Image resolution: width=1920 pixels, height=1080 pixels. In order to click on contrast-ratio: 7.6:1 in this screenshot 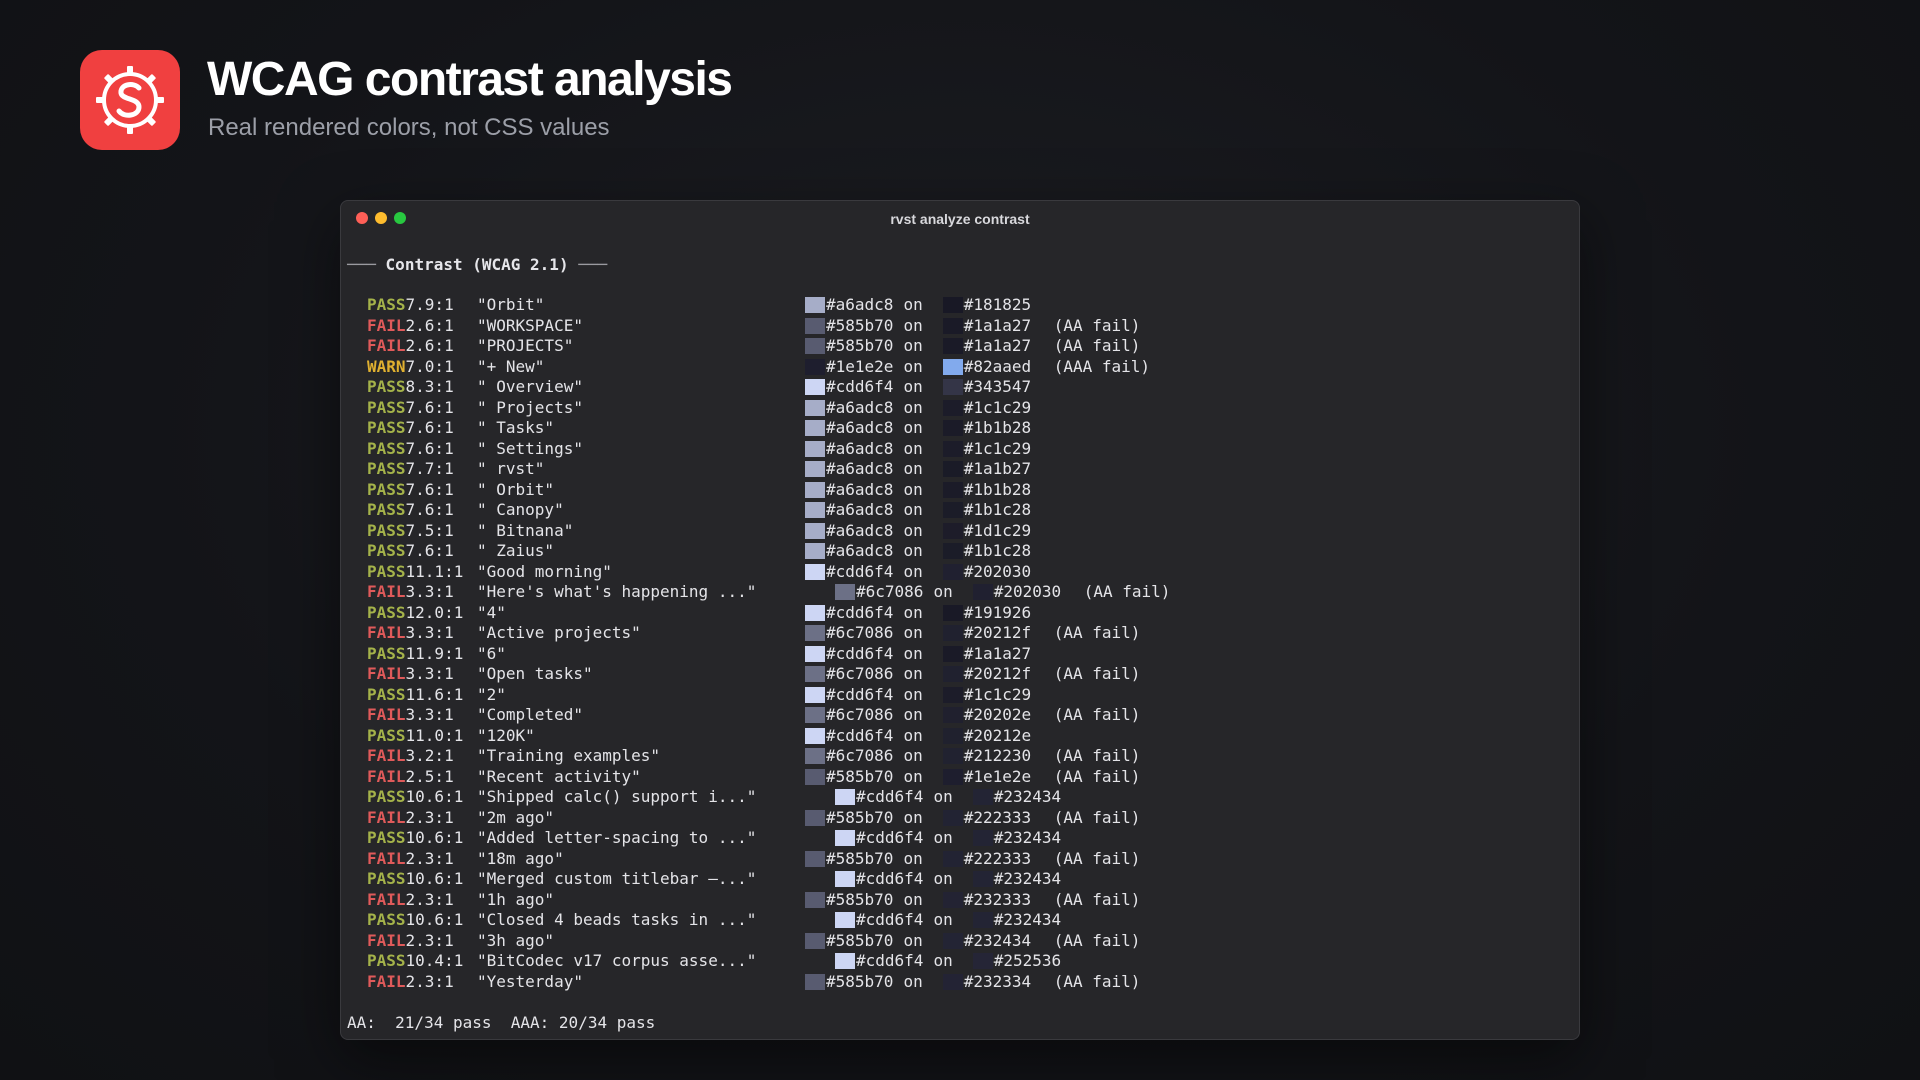, I will do `click(429, 407)`.